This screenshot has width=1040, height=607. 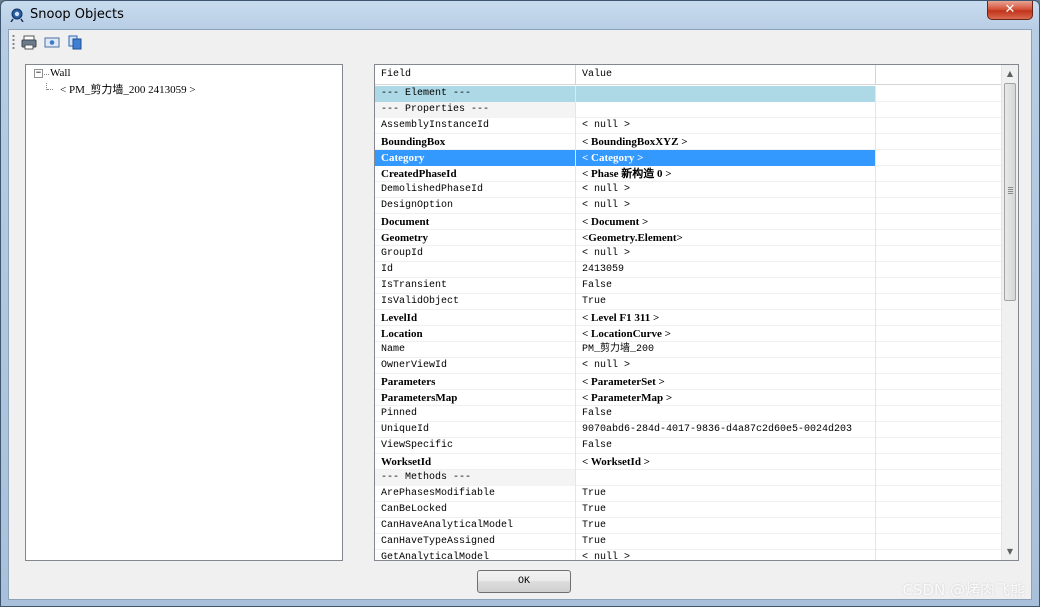 I want to click on table-row: Location < LocationCurve >, so click(x=689, y=334).